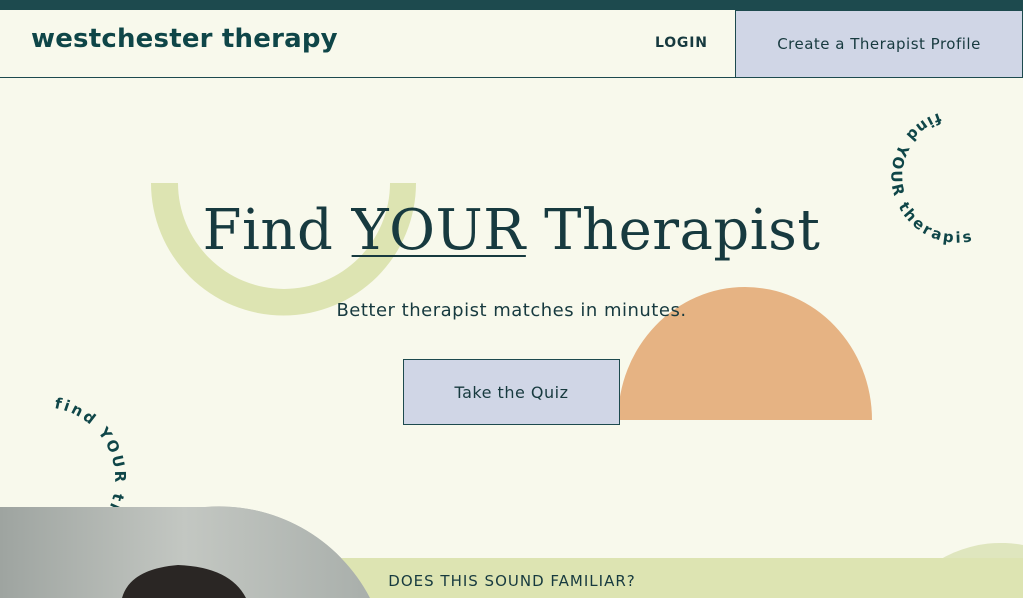  Describe the element at coordinates (438, 230) in the screenshot. I see `hero-title-emphasis: YOUR` at that location.